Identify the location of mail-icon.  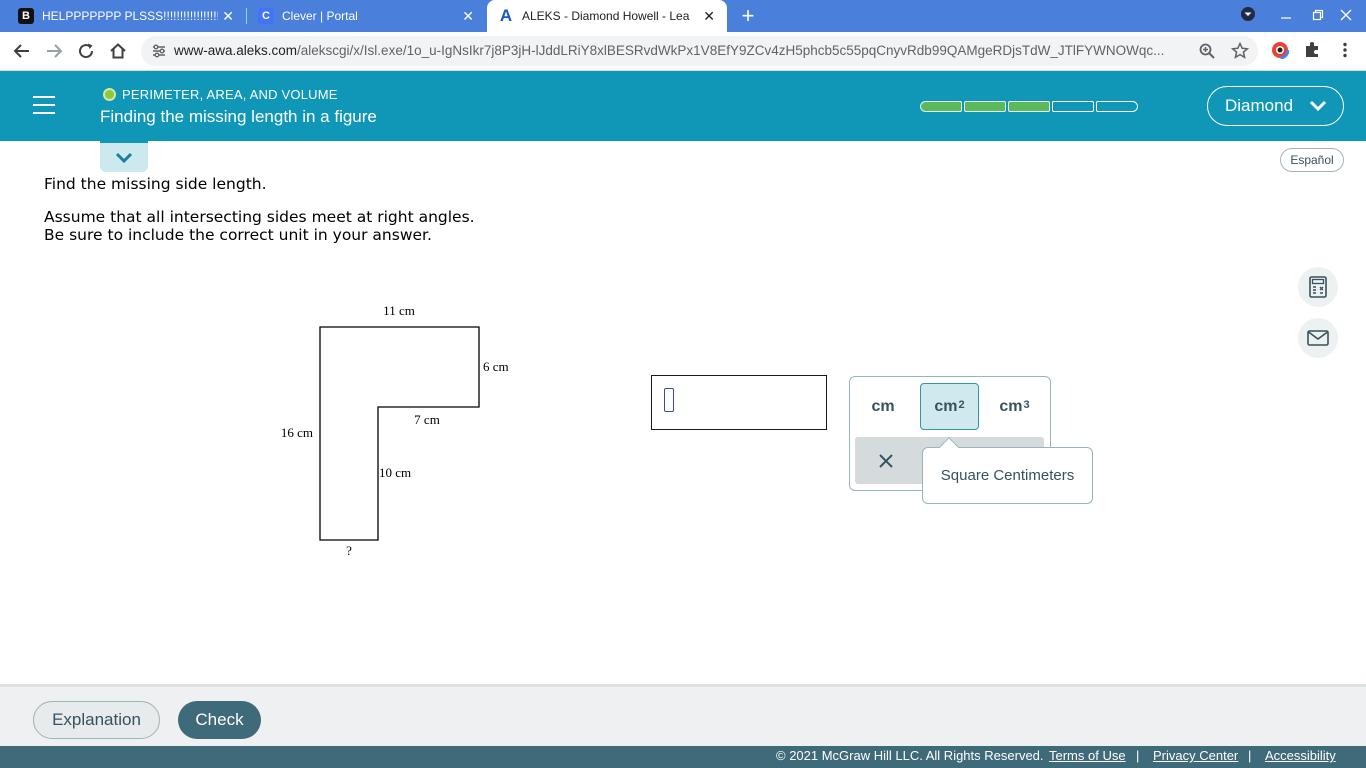
(1318, 338).